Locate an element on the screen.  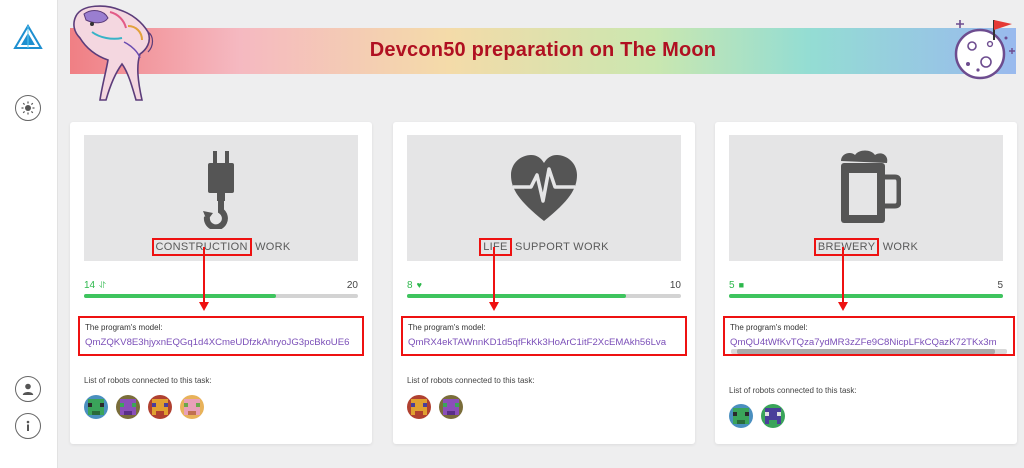
user-icon is located at coordinates (28, 389).